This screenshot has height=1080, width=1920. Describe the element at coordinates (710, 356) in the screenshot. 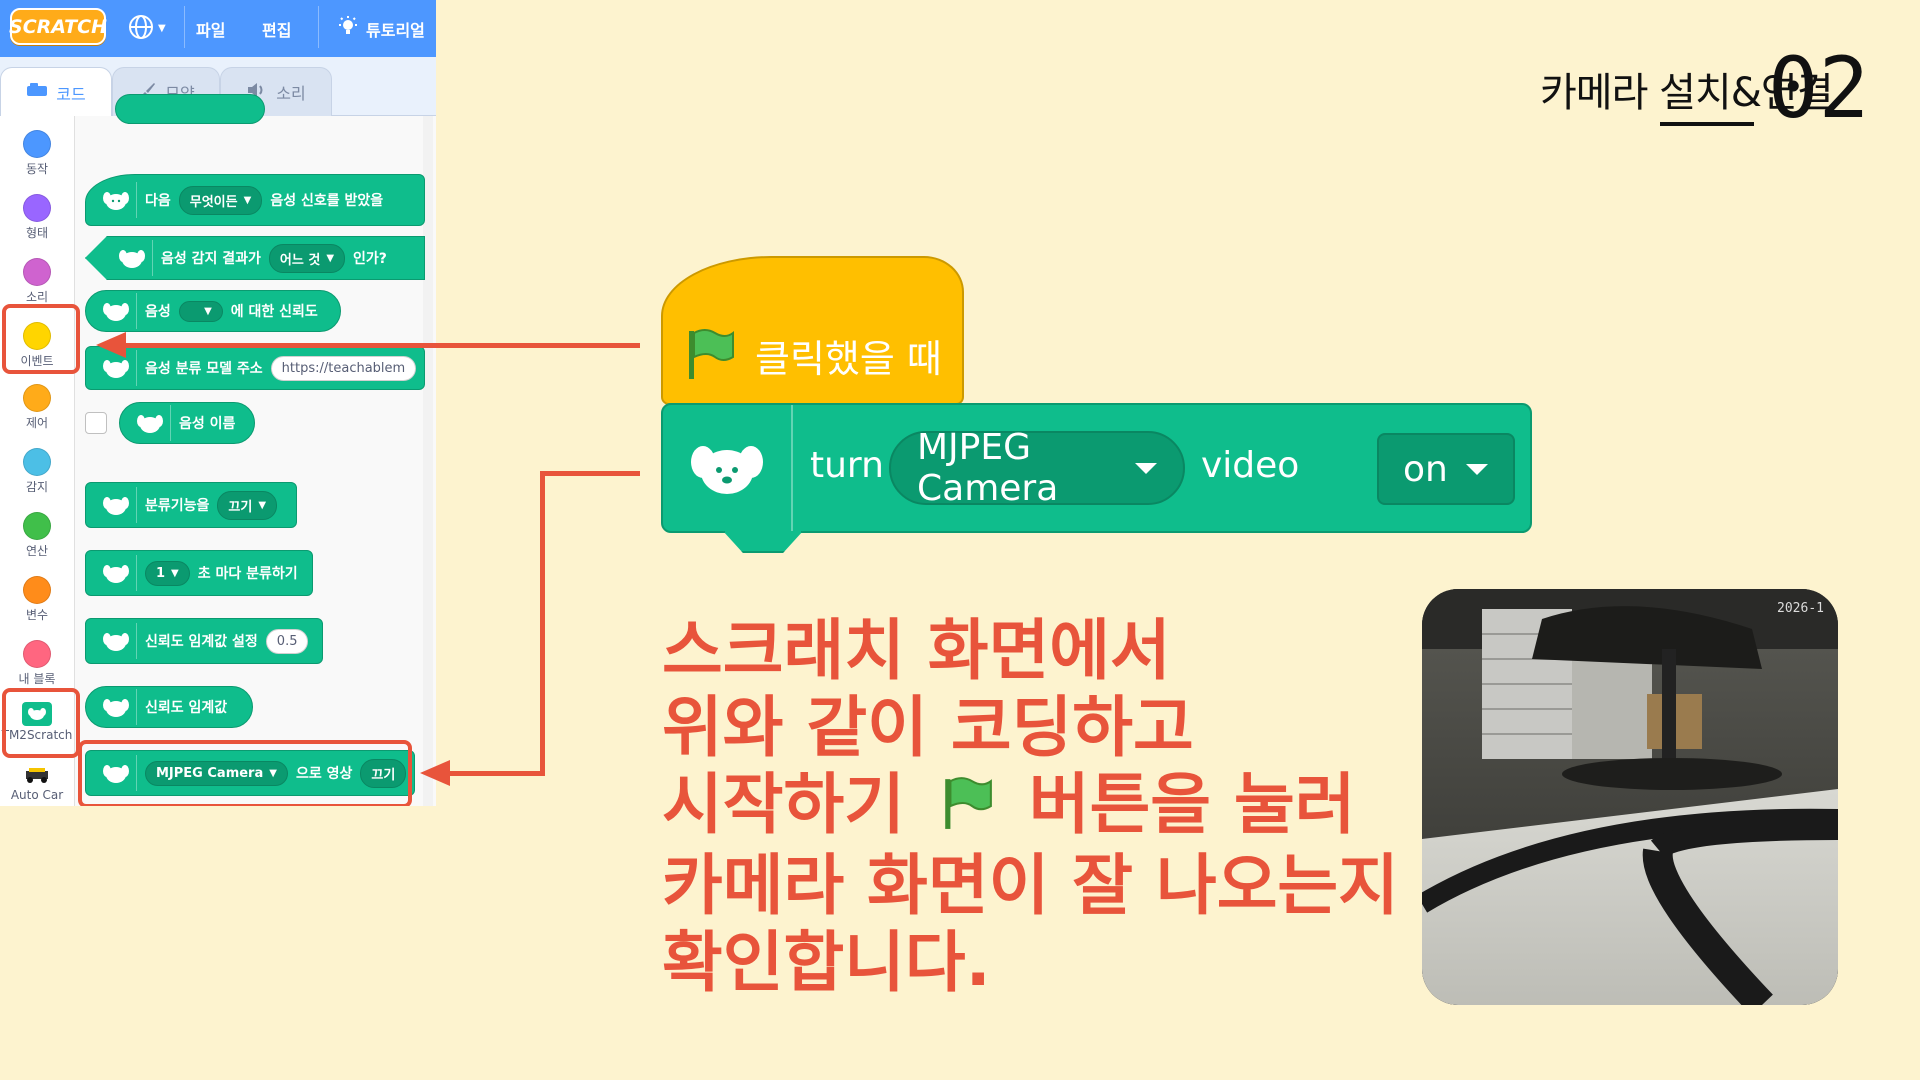

I see `green-flag-icon` at that location.